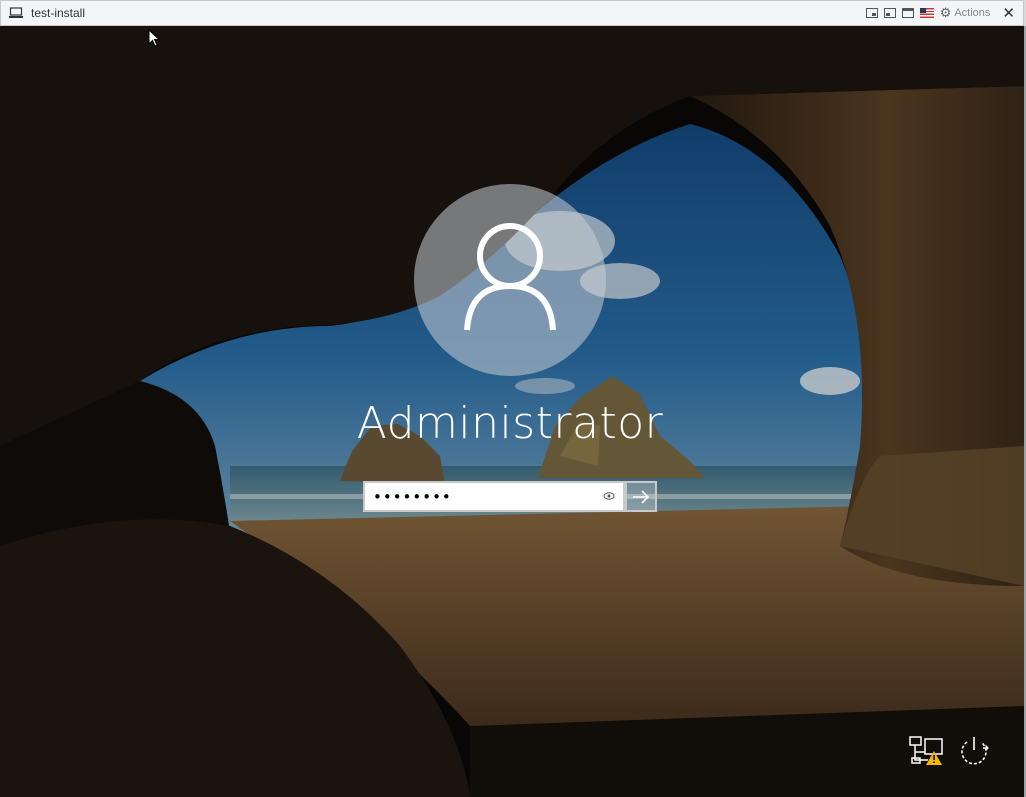  I want to click on user-avatar, so click(510, 280).